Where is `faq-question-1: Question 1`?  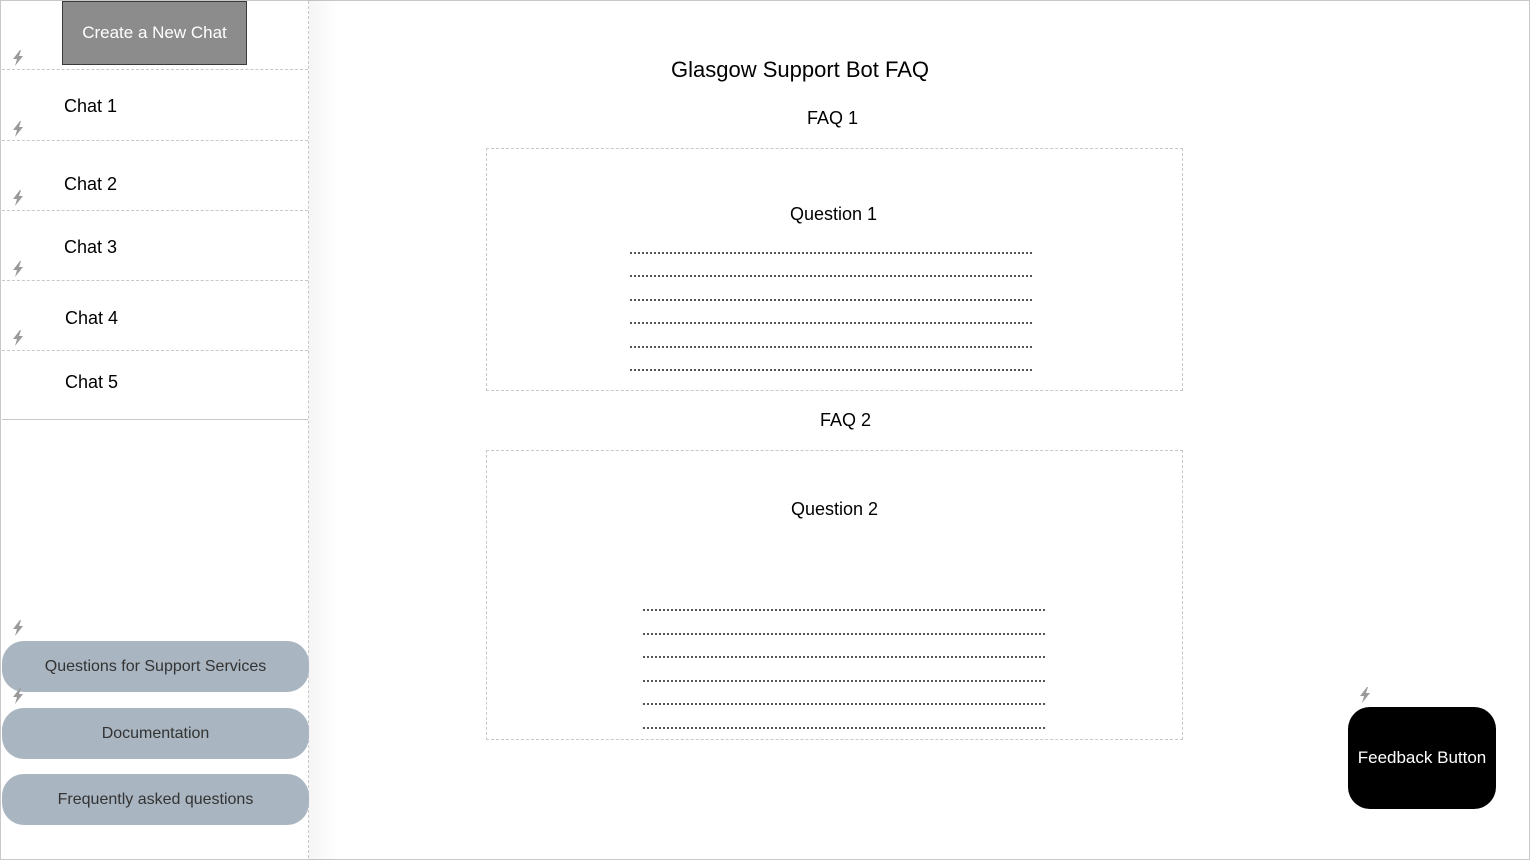
faq-question-1: Question 1 is located at coordinates (833, 214).